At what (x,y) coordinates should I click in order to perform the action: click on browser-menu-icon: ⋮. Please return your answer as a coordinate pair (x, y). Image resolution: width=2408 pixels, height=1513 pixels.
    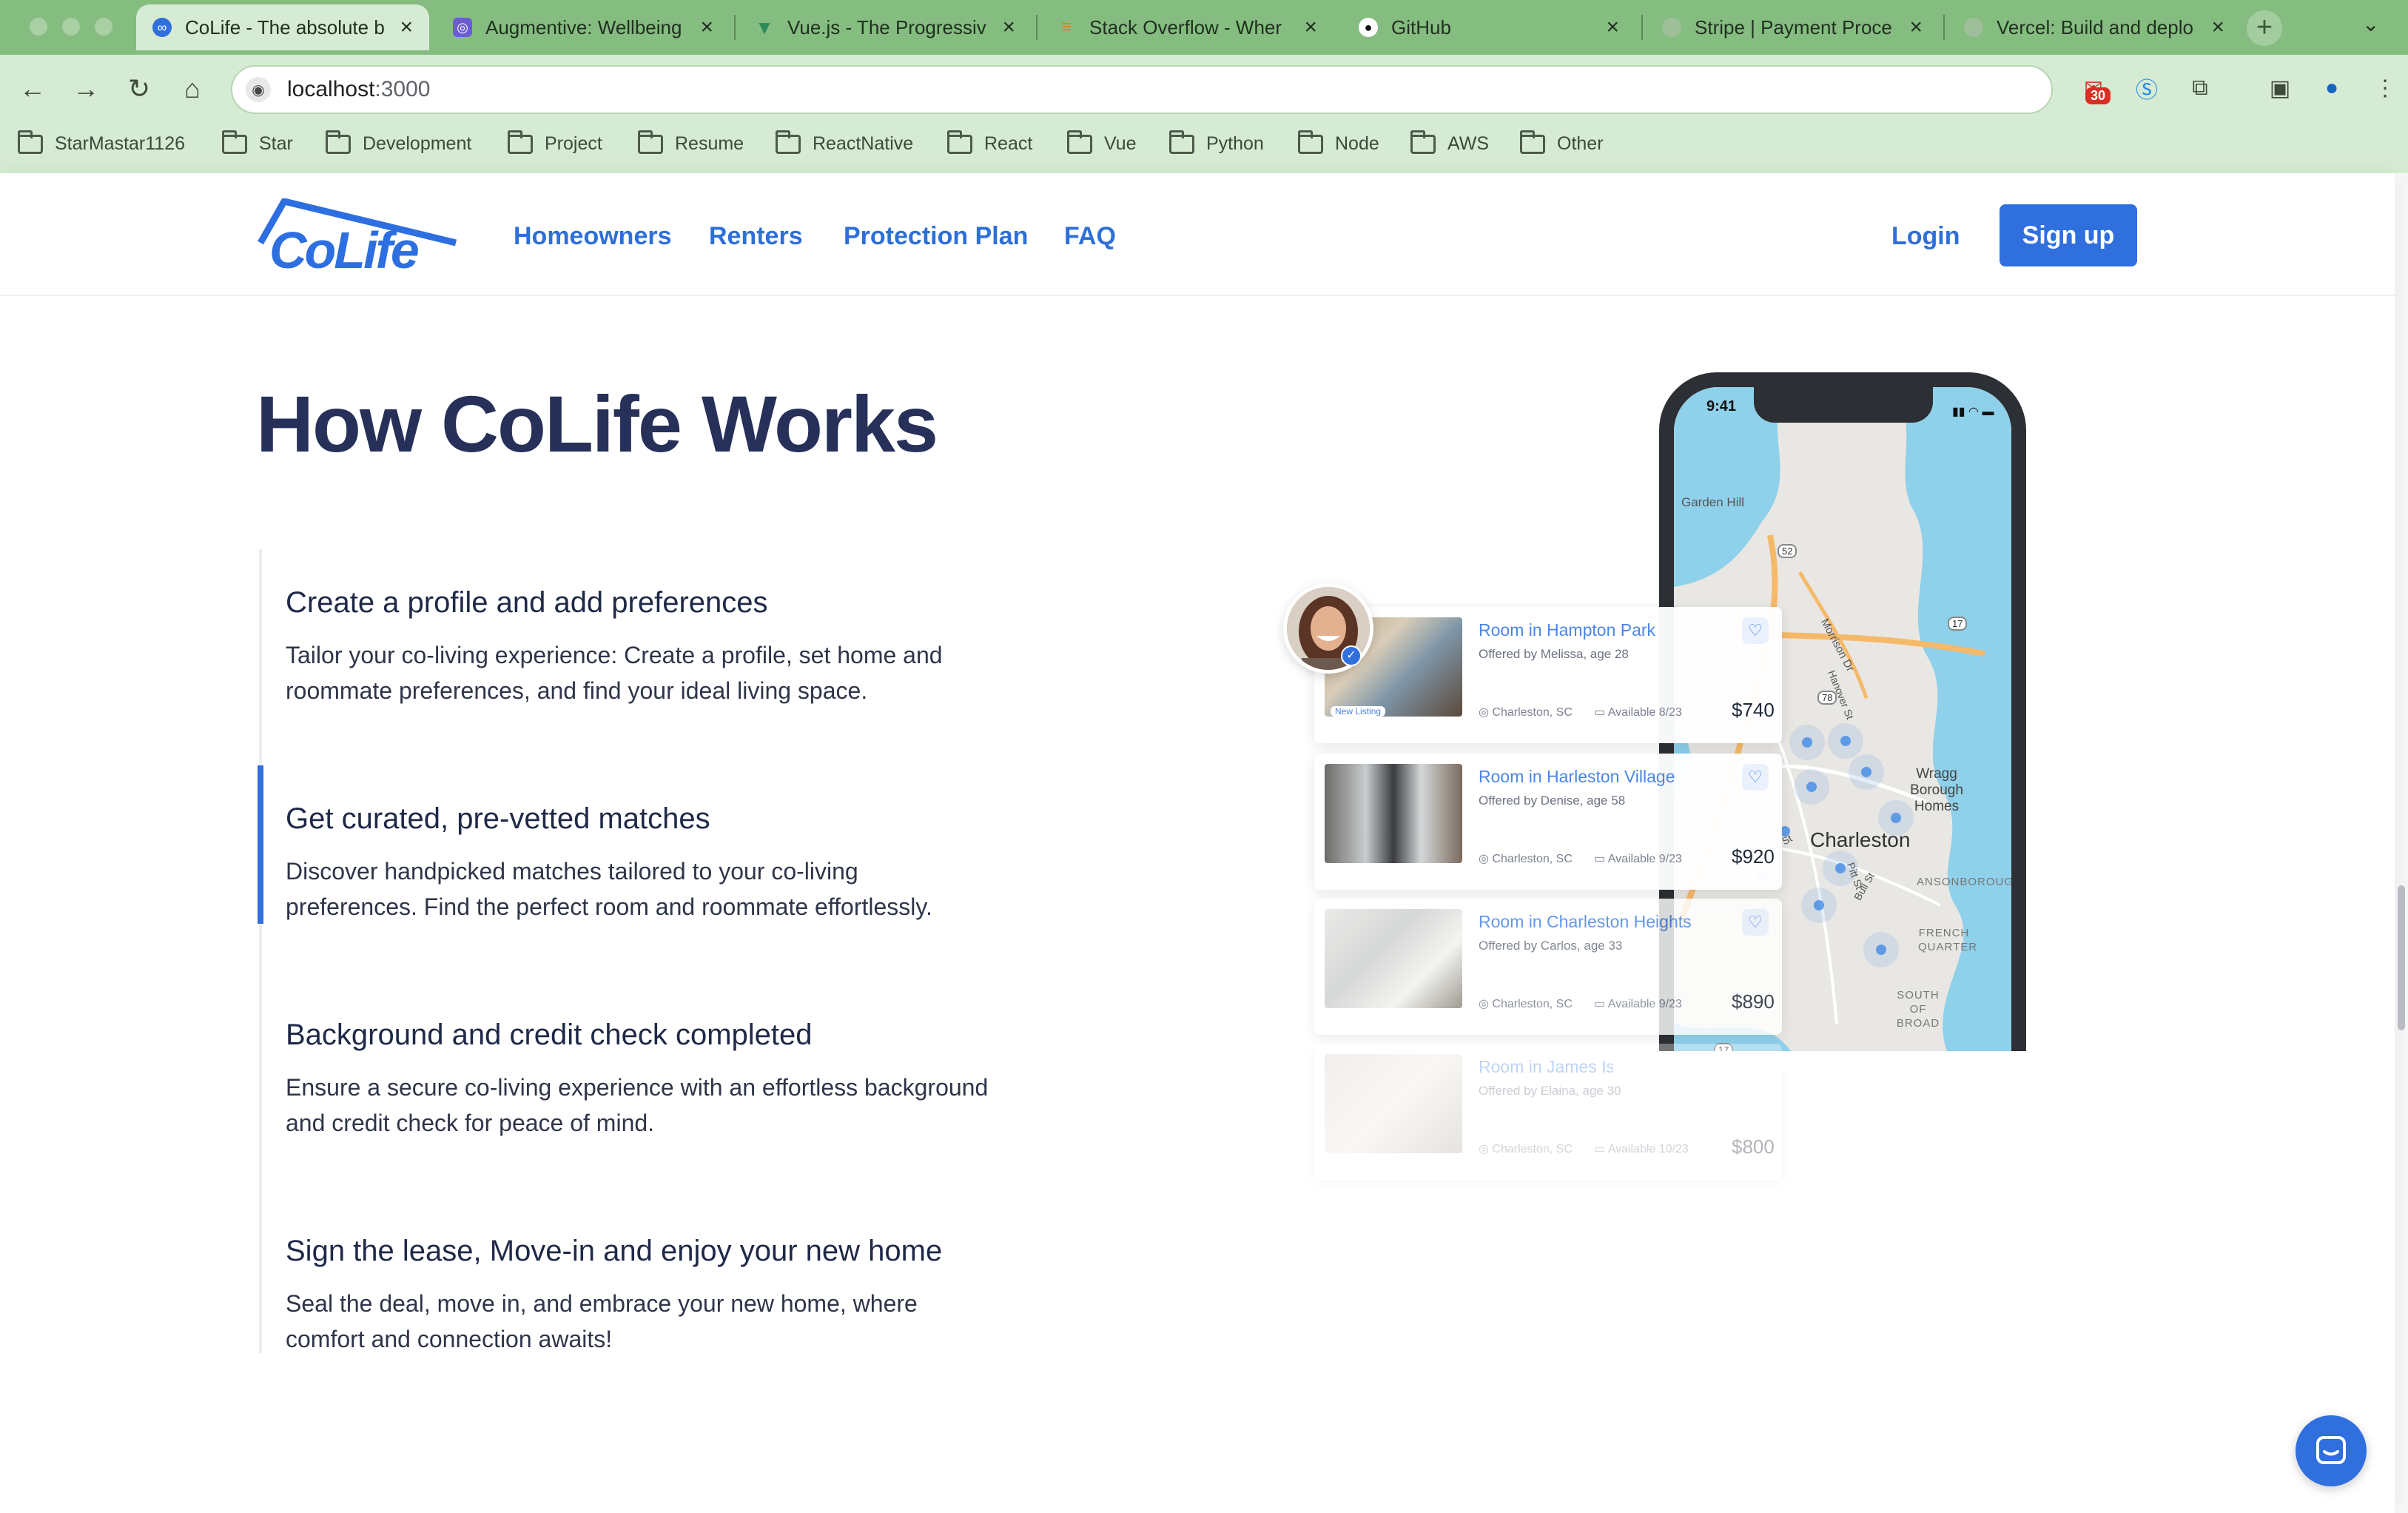
    Looking at the image, I should click on (2385, 88).